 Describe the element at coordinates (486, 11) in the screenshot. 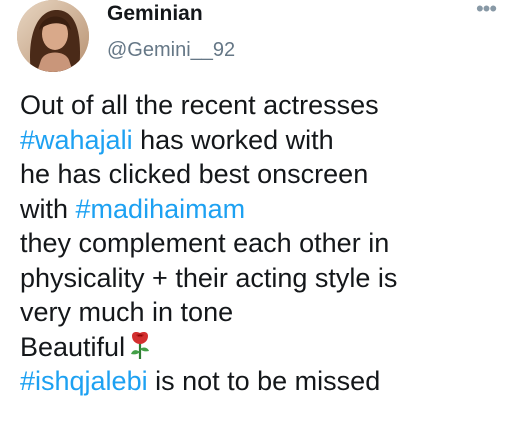

I see `more-options-icon: •••` at that location.